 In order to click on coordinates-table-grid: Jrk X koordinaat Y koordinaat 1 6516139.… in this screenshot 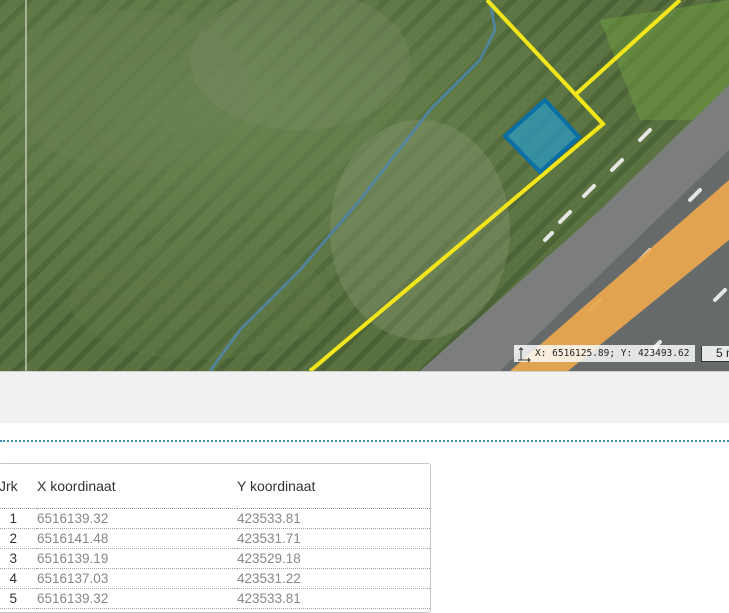, I will do `click(215, 536)`.